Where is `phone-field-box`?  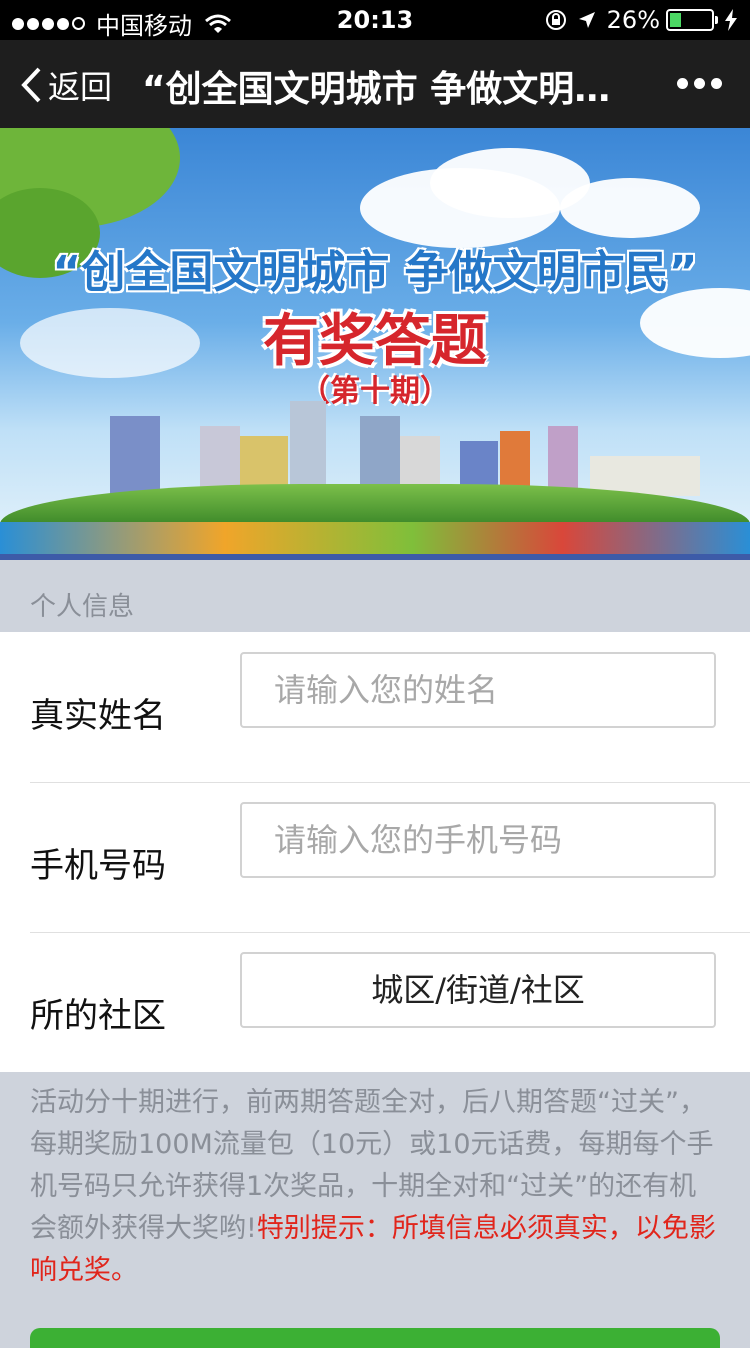
phone-field-box is located at coordinates (478, 840).